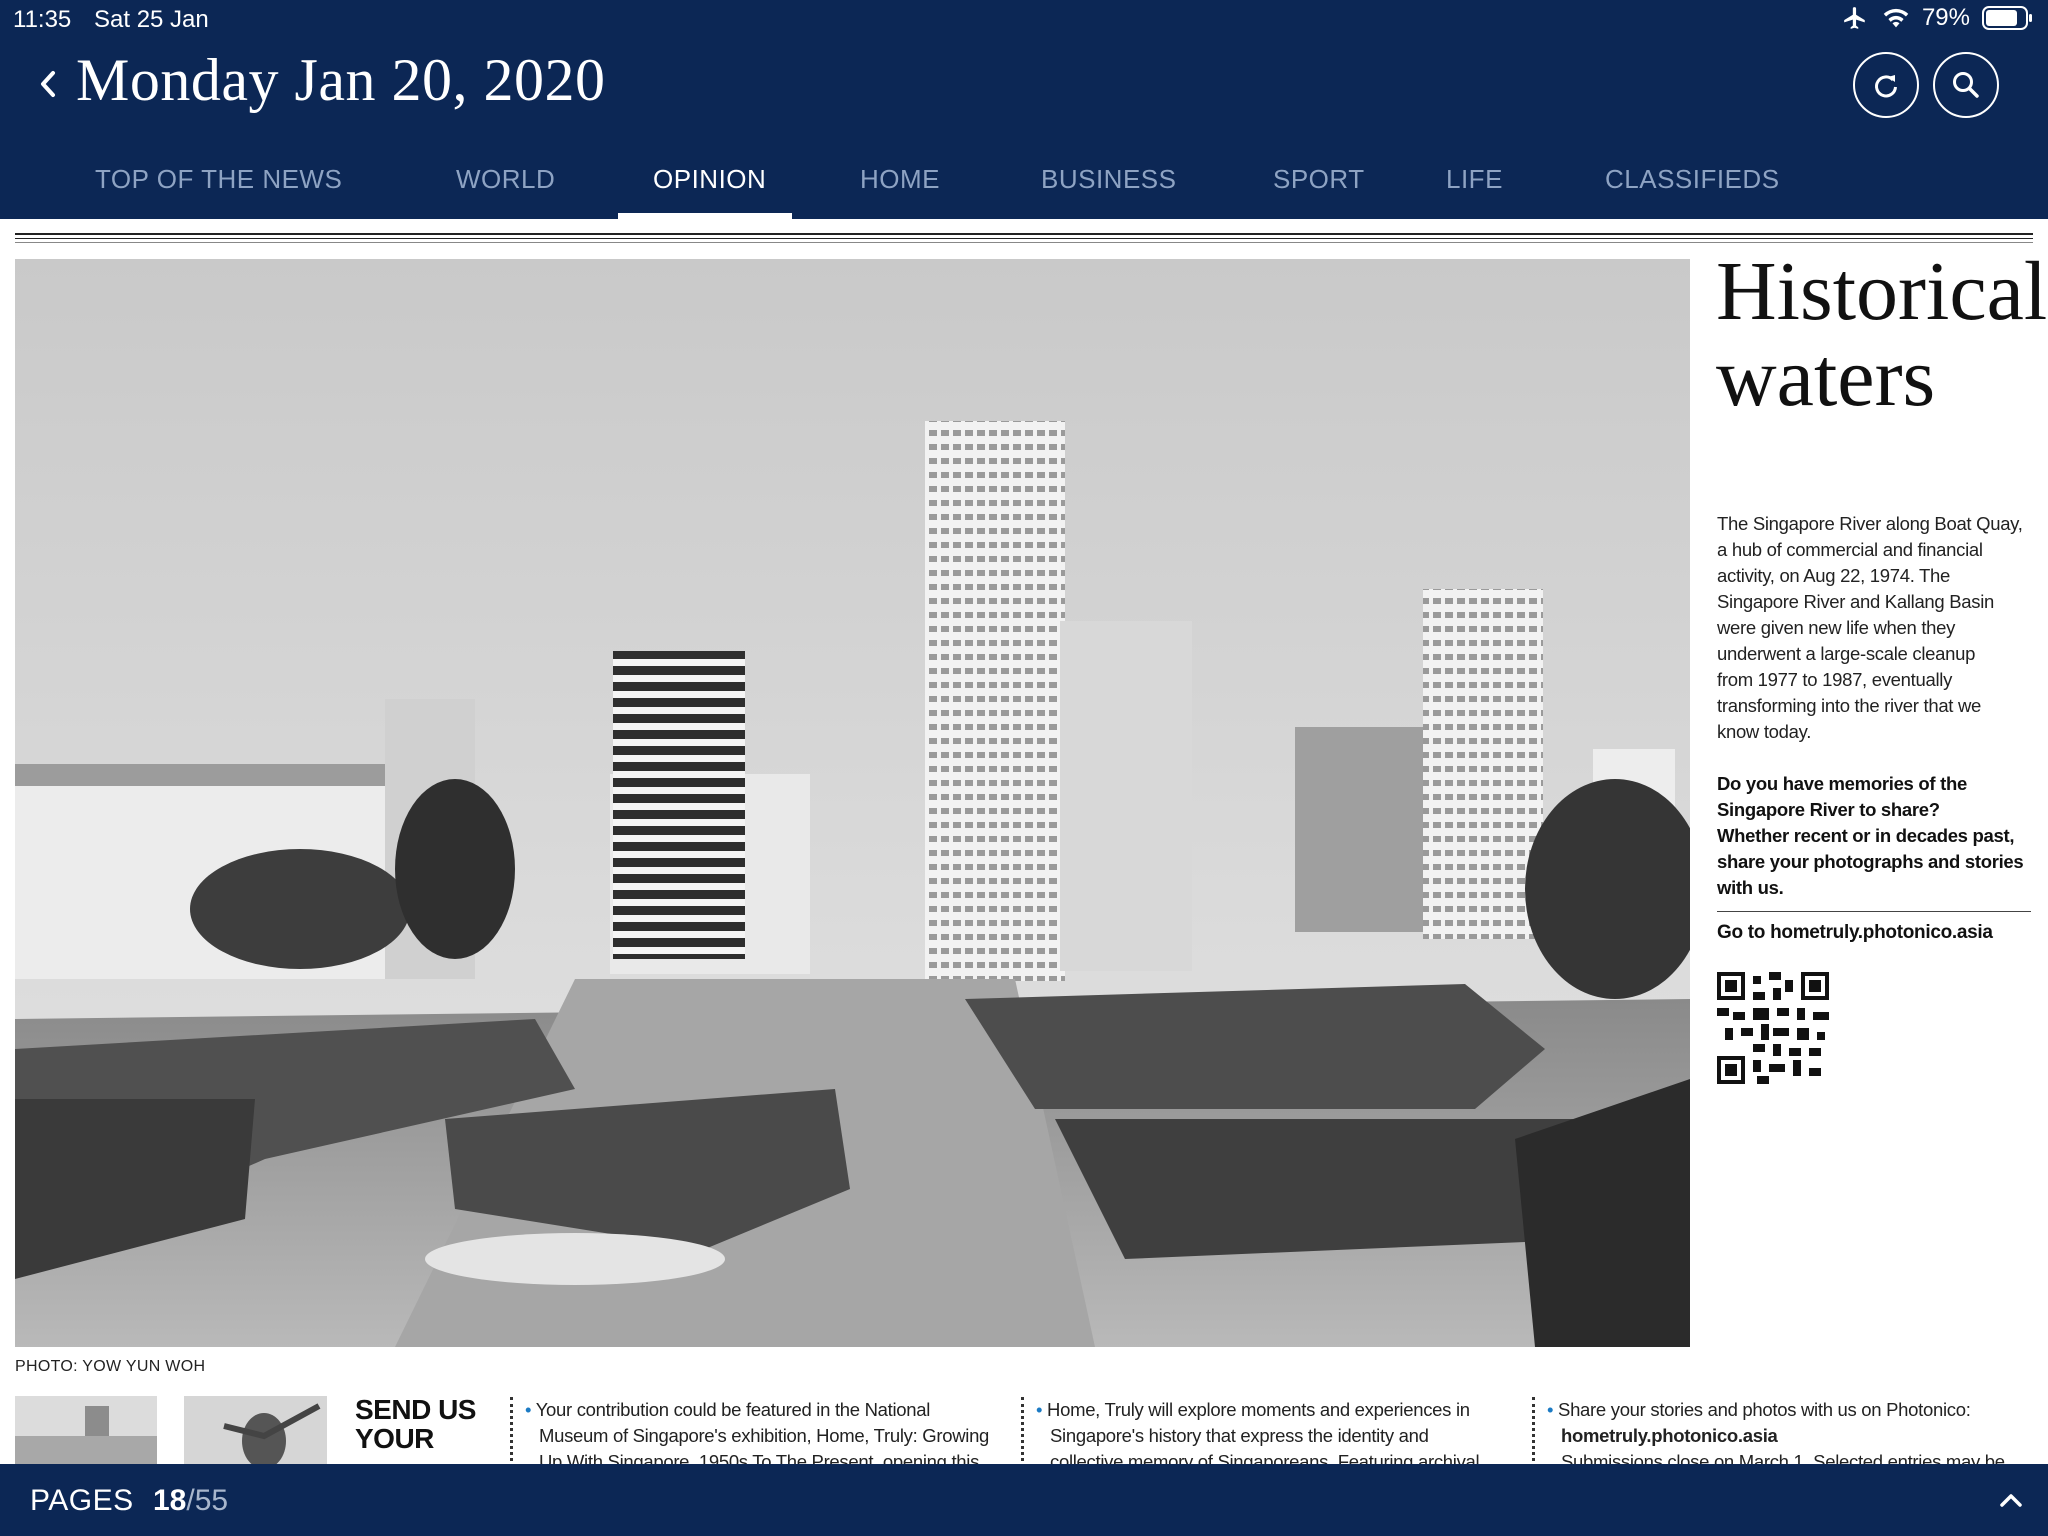  What do you see at coordinates (1849, 705) in the screenshot?
I see `body-line: transforming into the river that we` at bounding box center [1849, 705].